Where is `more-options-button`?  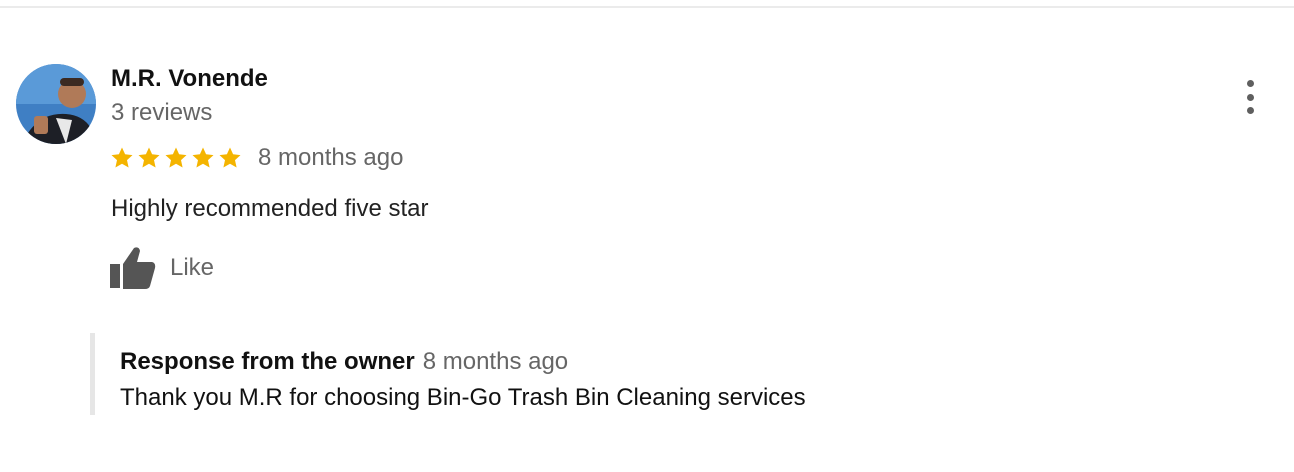
more-options-button is located at coordinates (1250, 97).